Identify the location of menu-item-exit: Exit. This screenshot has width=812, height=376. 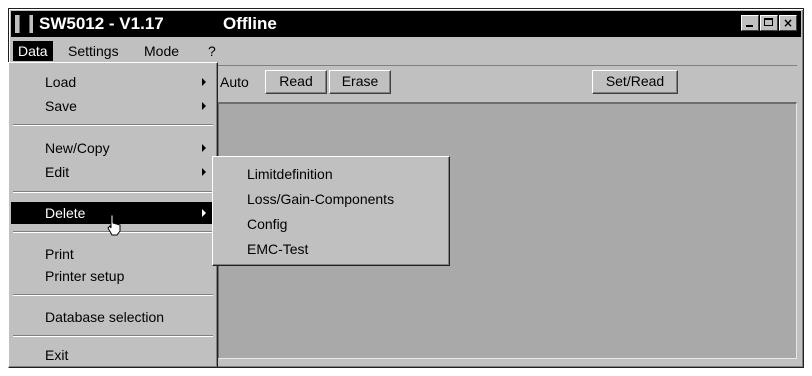
(113, 355).